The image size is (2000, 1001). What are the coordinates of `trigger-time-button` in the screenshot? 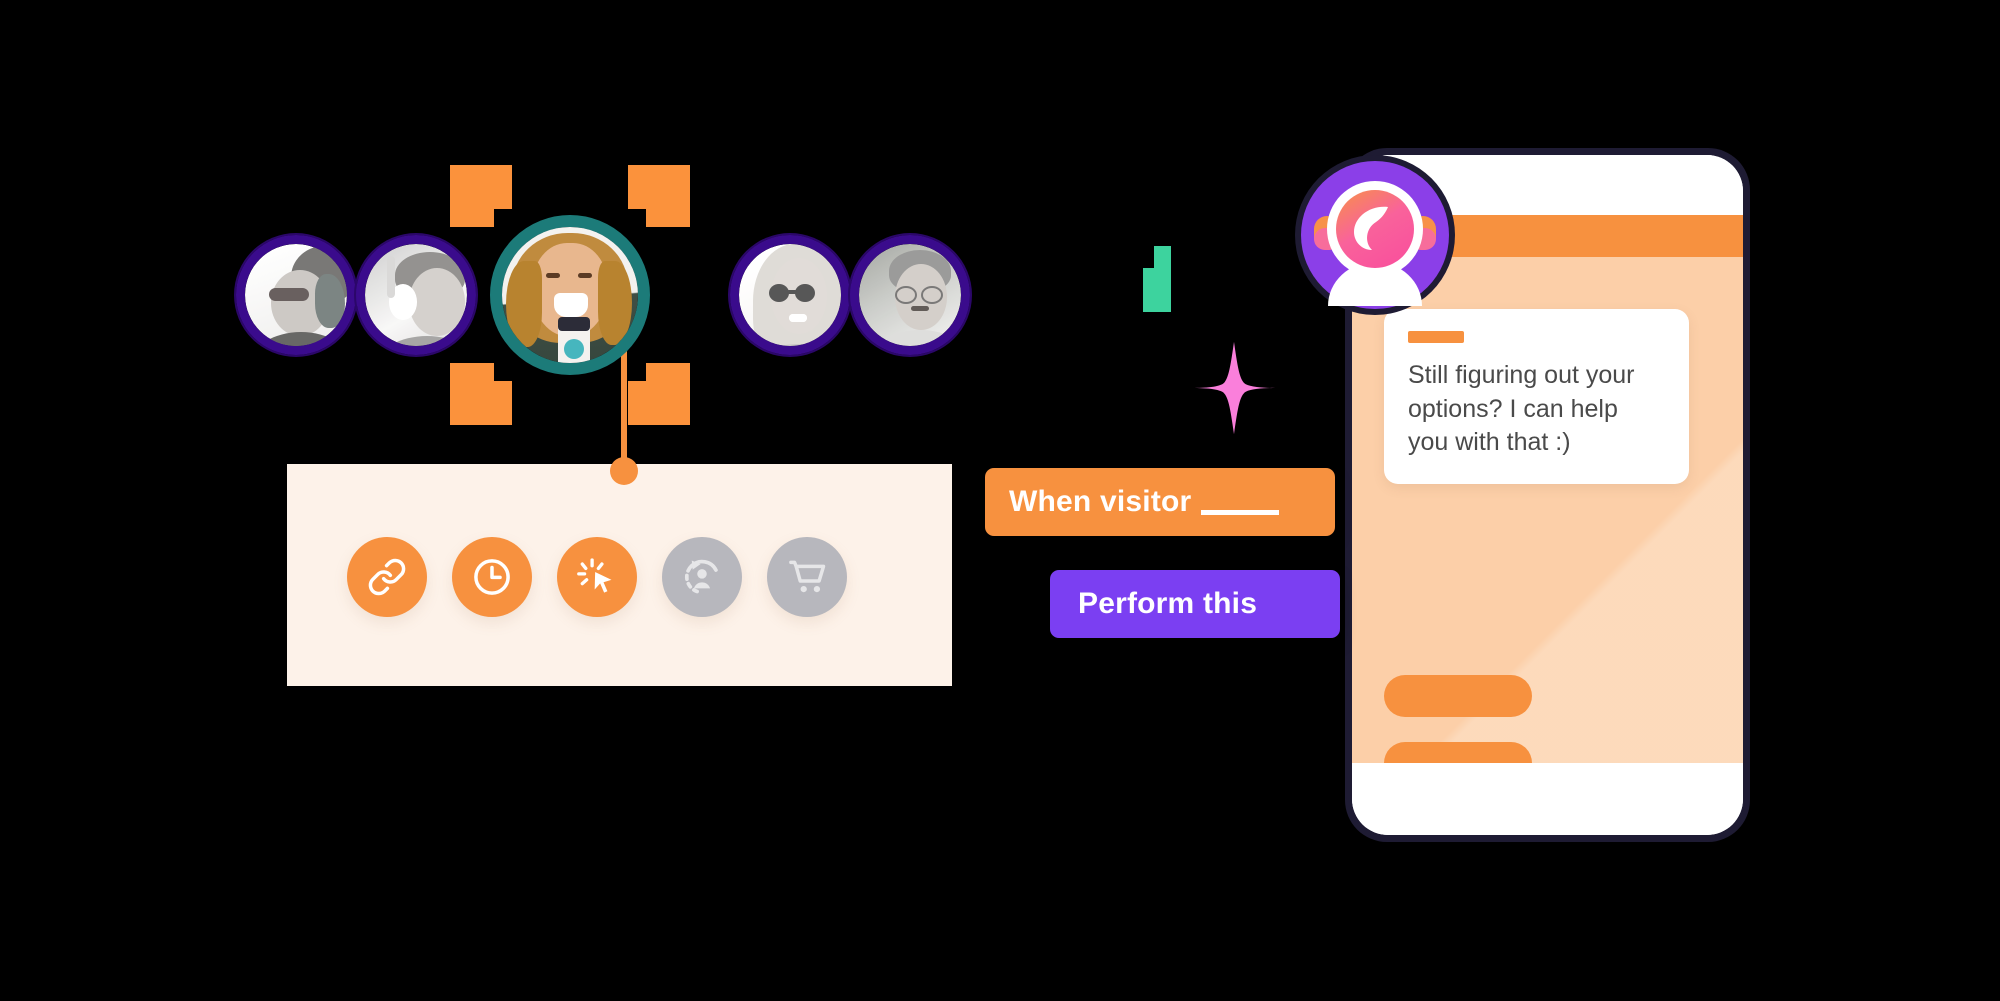 It's located at (492, 577).